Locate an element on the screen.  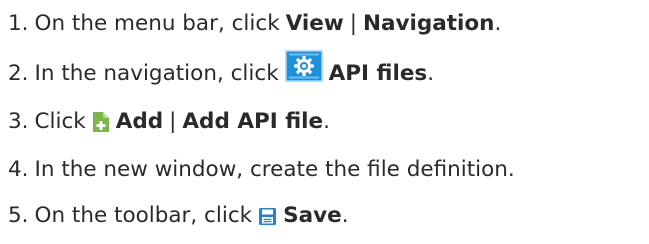
step-number: 3. is located at coordinates (18, 122).